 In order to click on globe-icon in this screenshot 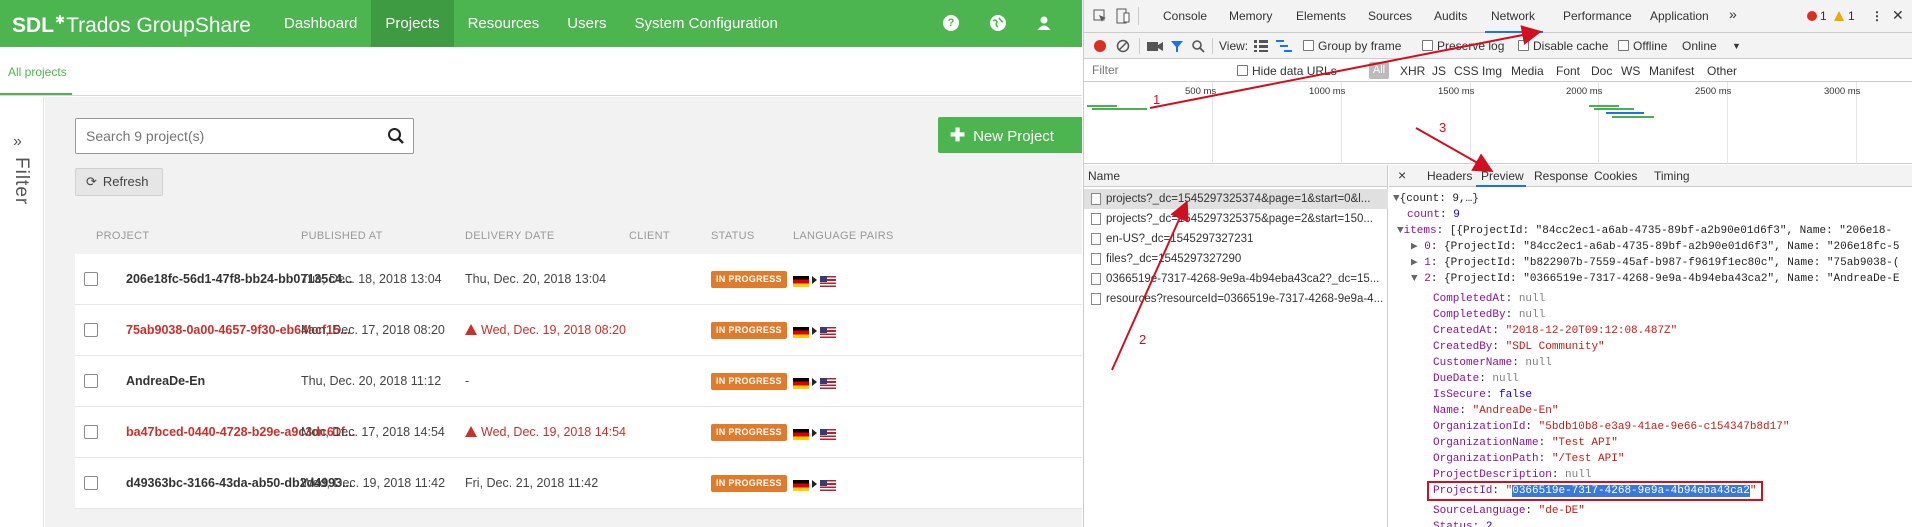, I will do `click(998, 23)`.